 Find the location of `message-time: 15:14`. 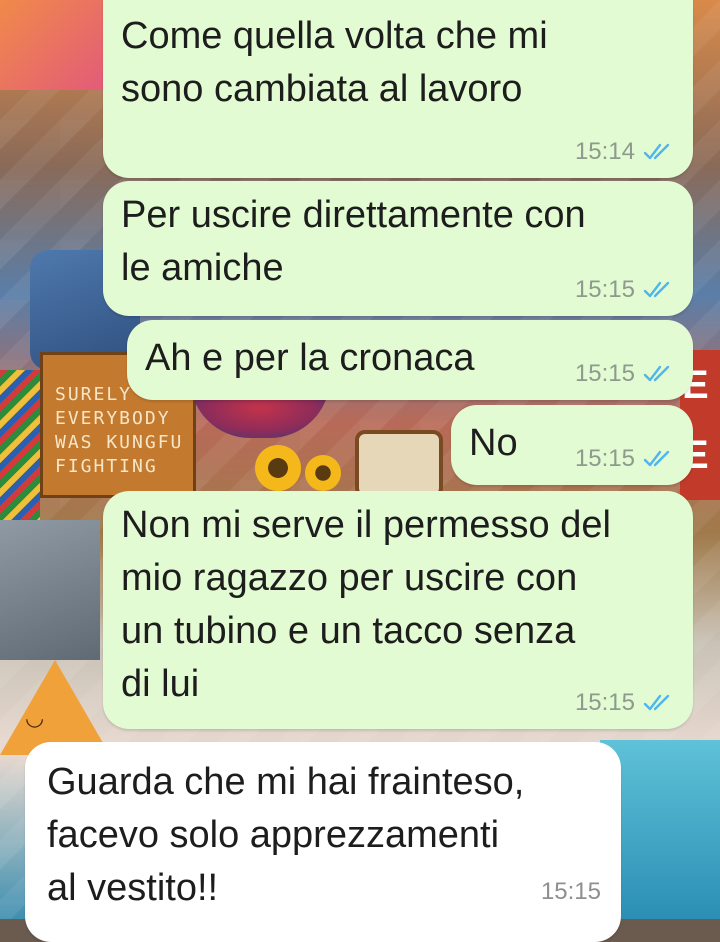

message-time: 15:14 is located at coordinates (604, 151).